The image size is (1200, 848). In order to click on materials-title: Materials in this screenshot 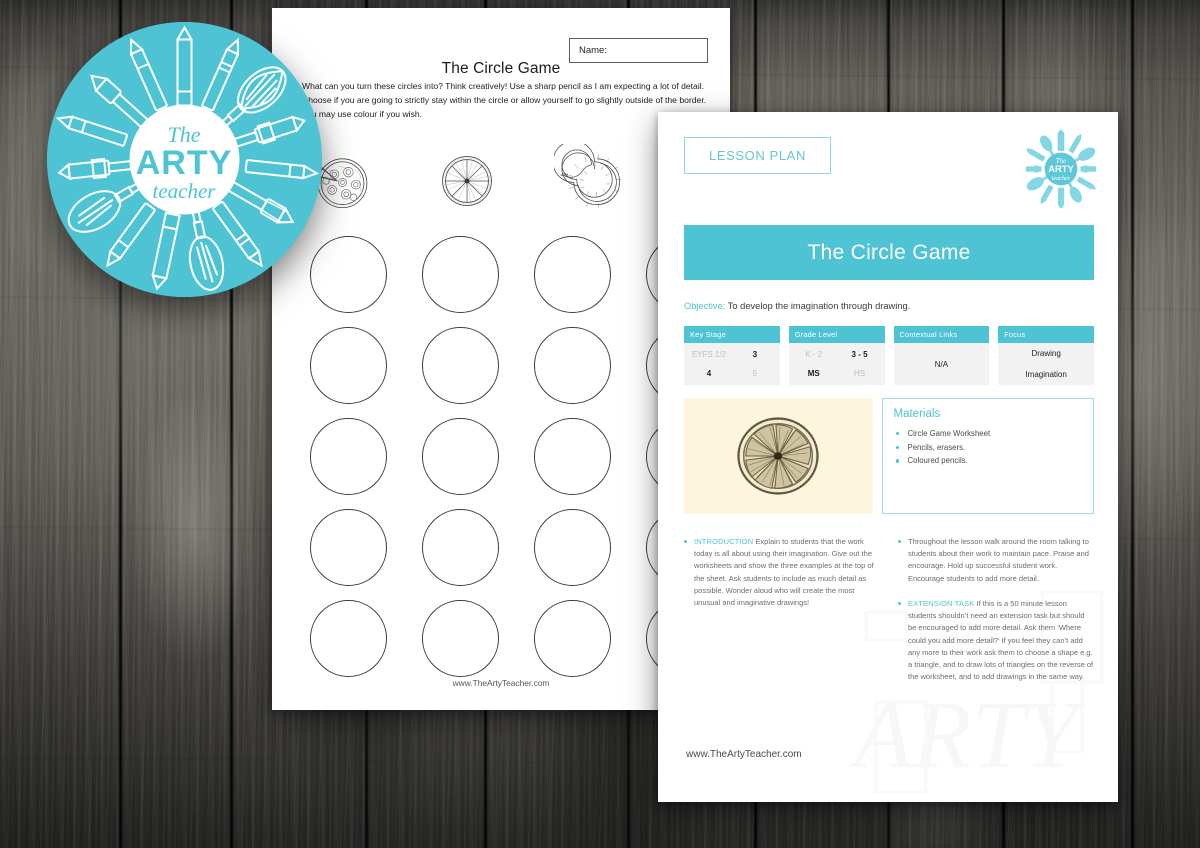, I will do `click(917, 414)`.